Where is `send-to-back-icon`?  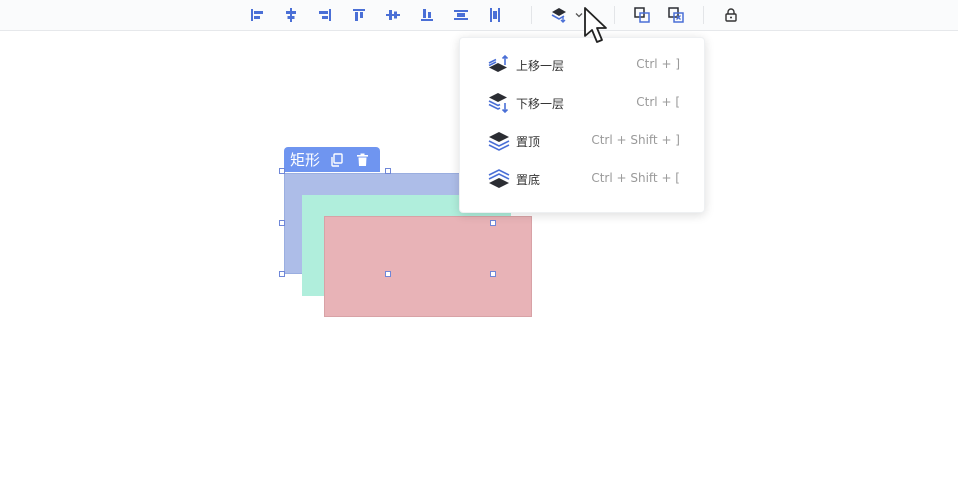 send-to-back-icon is located at coordinates (499, 179).